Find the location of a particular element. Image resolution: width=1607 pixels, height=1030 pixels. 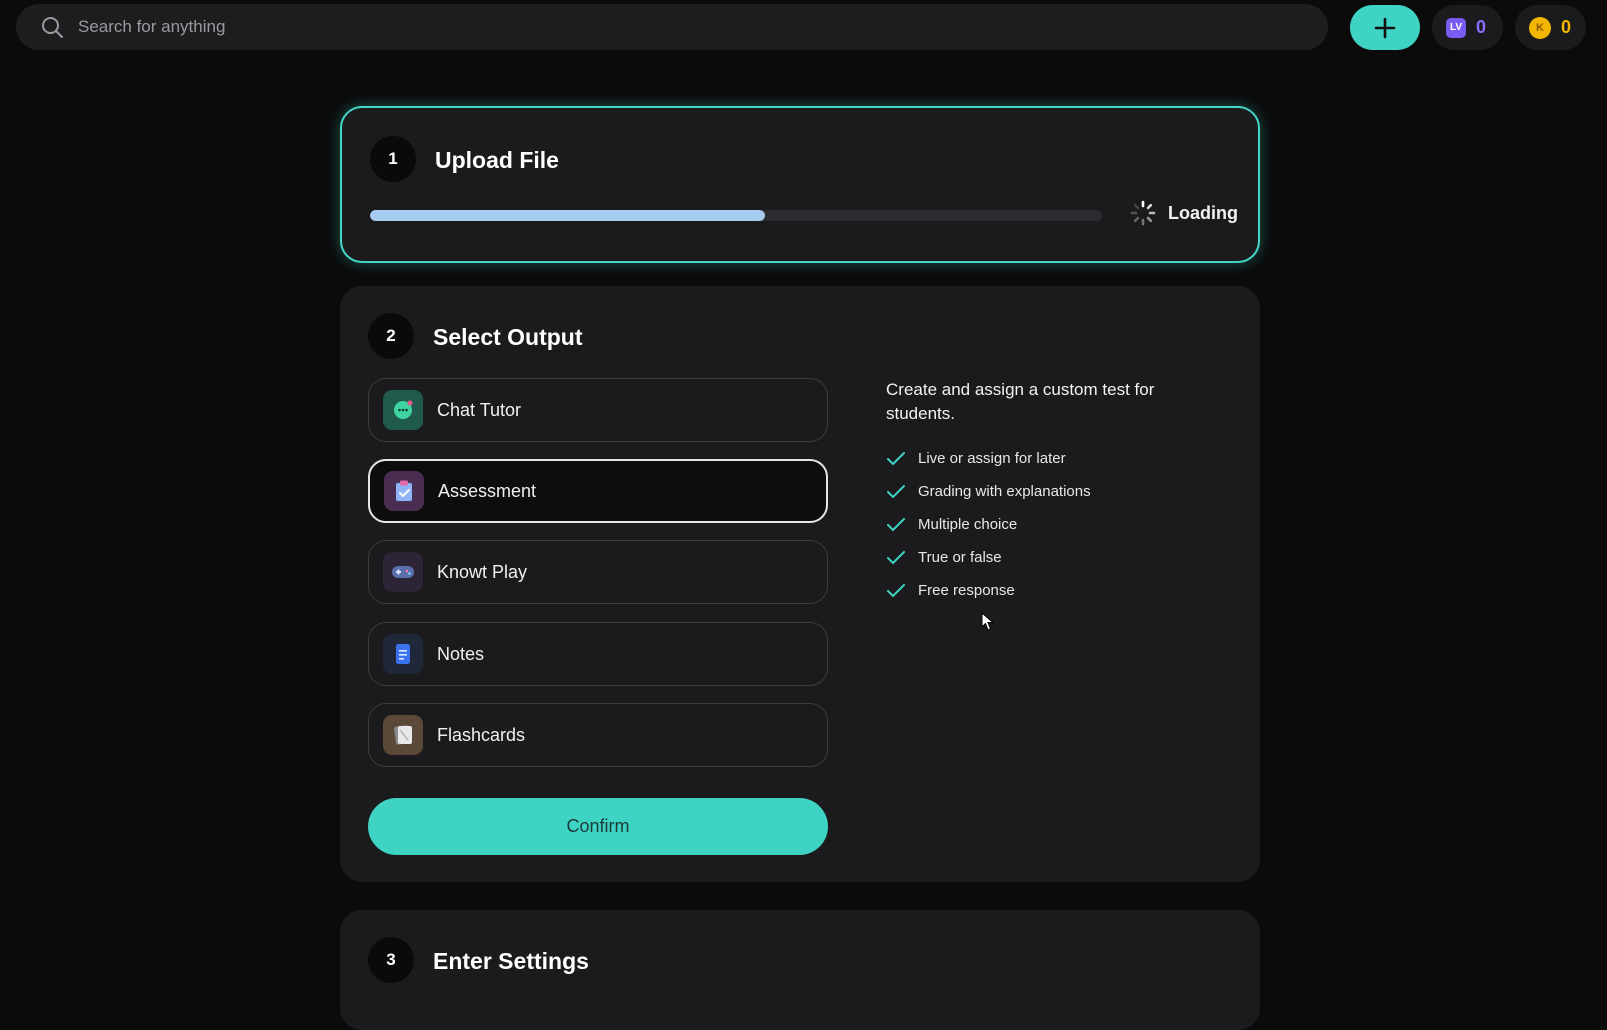

upload-file-card: 1 Upload File Loading is located at coordinates (800, 184).